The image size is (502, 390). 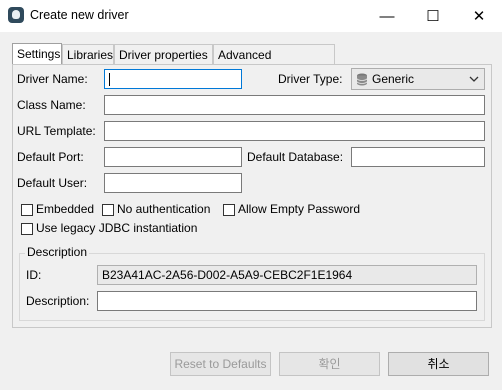 I want to click on legacy-jdbc-label: Use legacy JDBC instantiation, so click(x=116, y=228).